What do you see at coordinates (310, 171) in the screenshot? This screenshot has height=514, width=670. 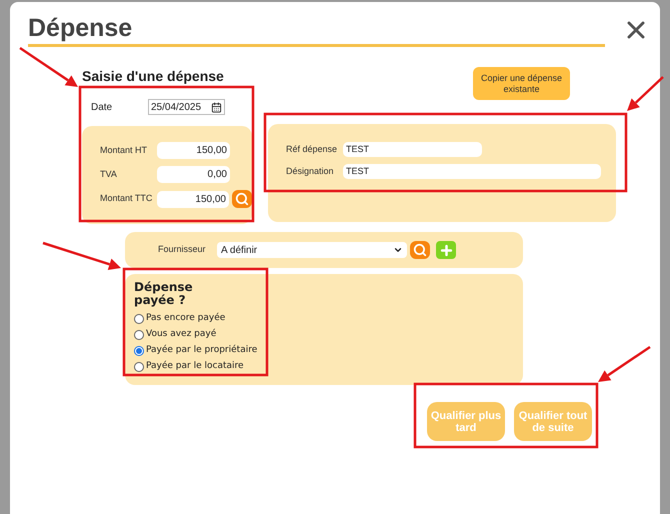 I see `field-label: Désignation` at bounding box center [310, 171].